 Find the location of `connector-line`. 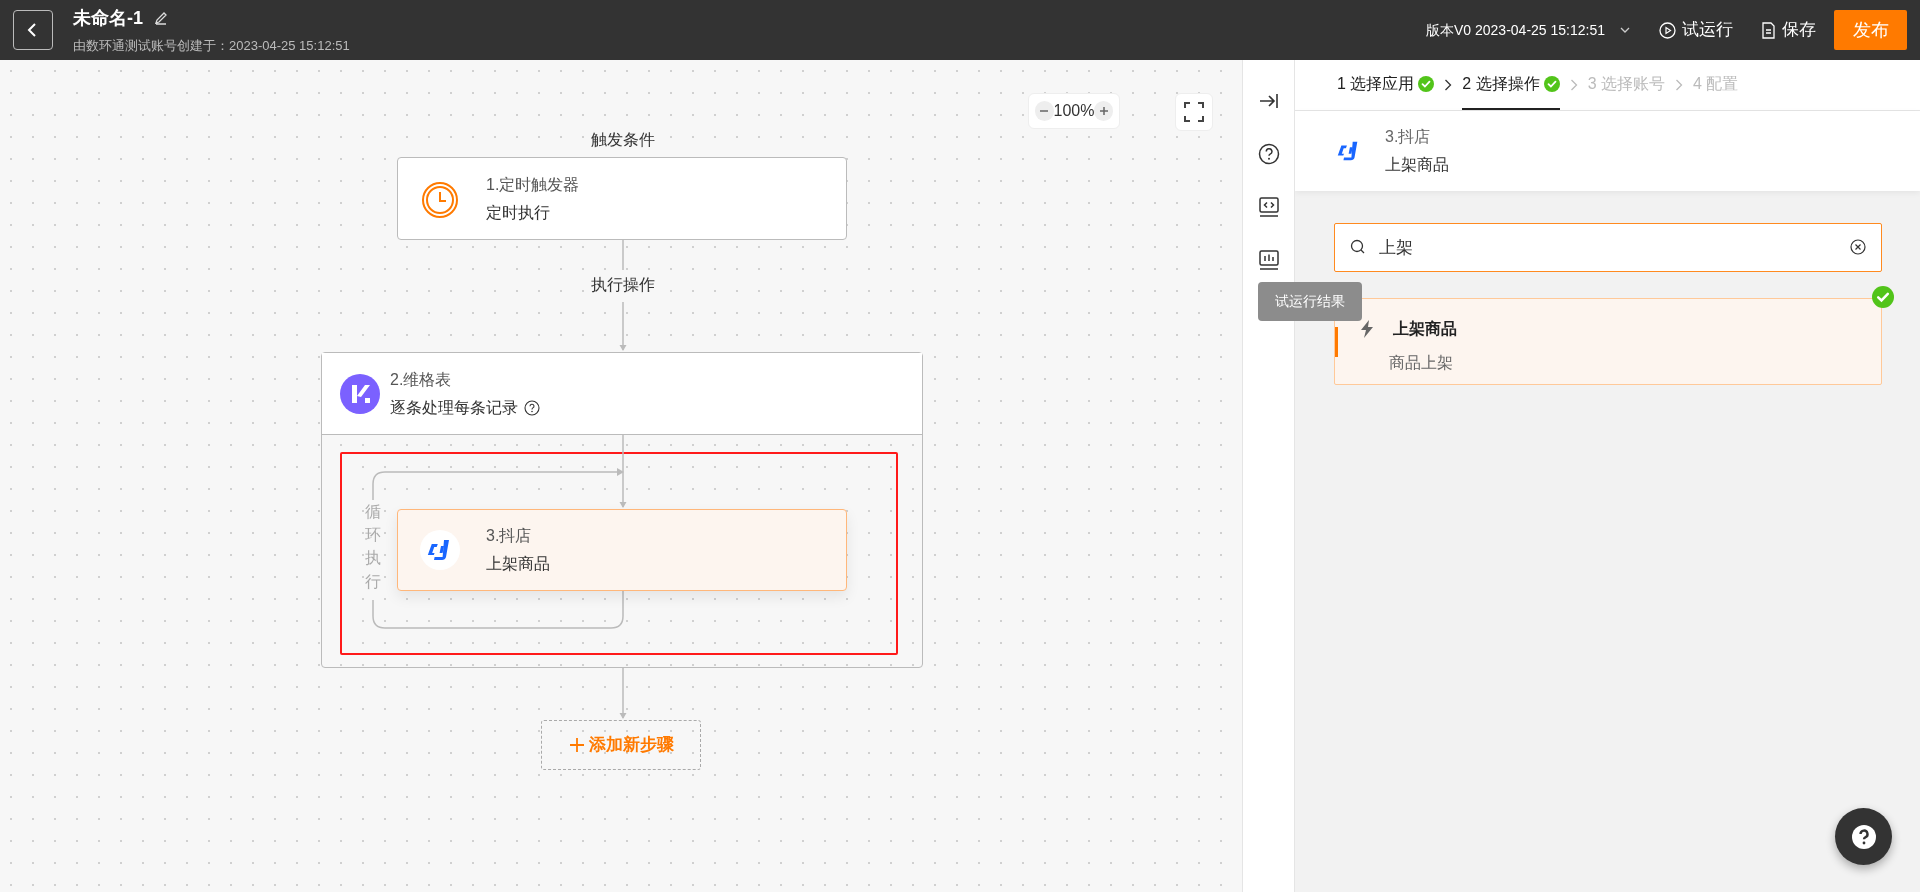

connector-line is located at coordinates (623, 255).